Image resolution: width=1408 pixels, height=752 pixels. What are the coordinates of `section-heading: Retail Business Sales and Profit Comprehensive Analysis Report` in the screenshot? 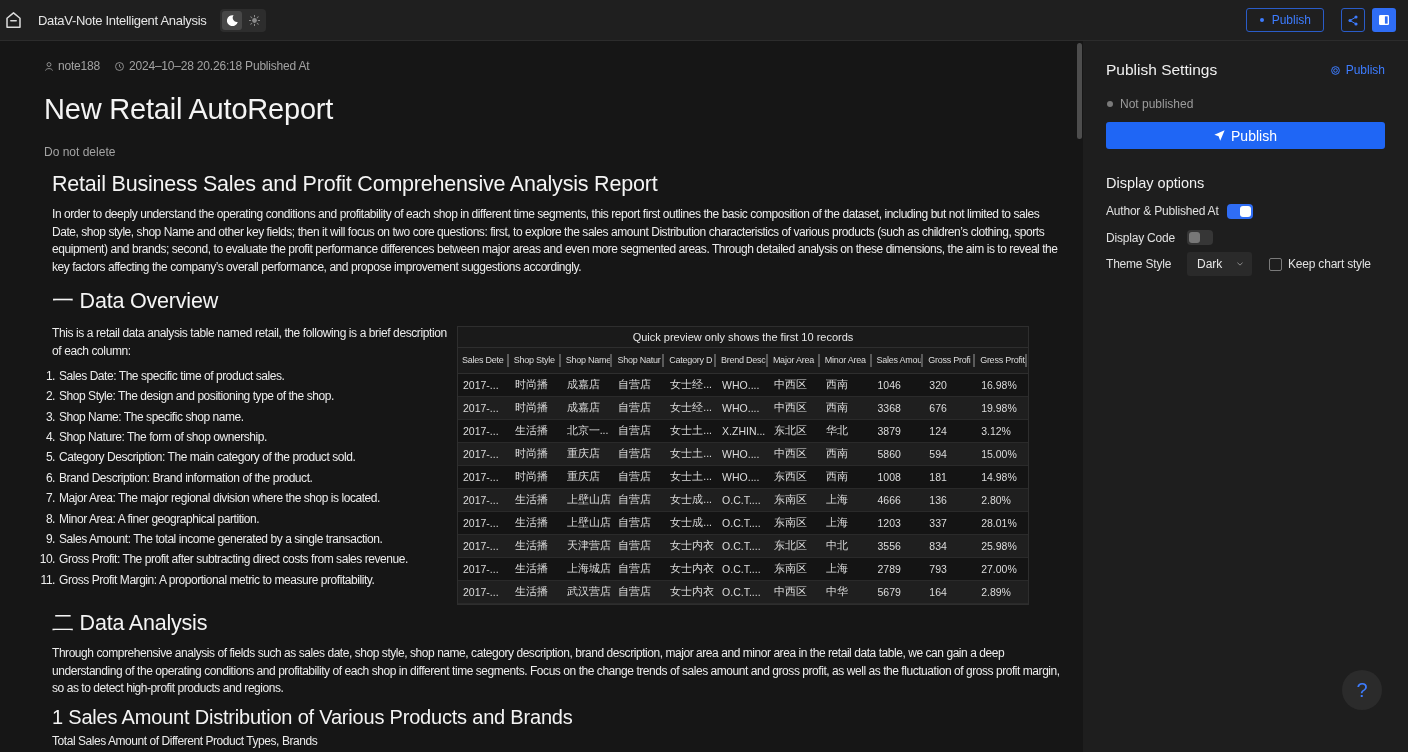 It's located at (355, 184).